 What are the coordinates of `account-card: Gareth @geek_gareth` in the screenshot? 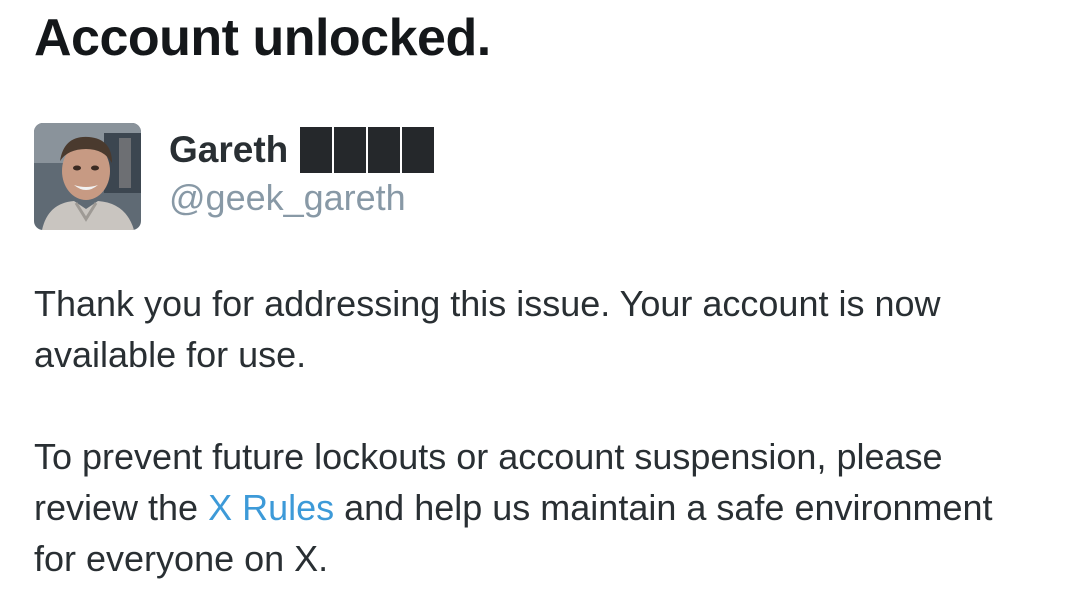 It's located at (235, 176).